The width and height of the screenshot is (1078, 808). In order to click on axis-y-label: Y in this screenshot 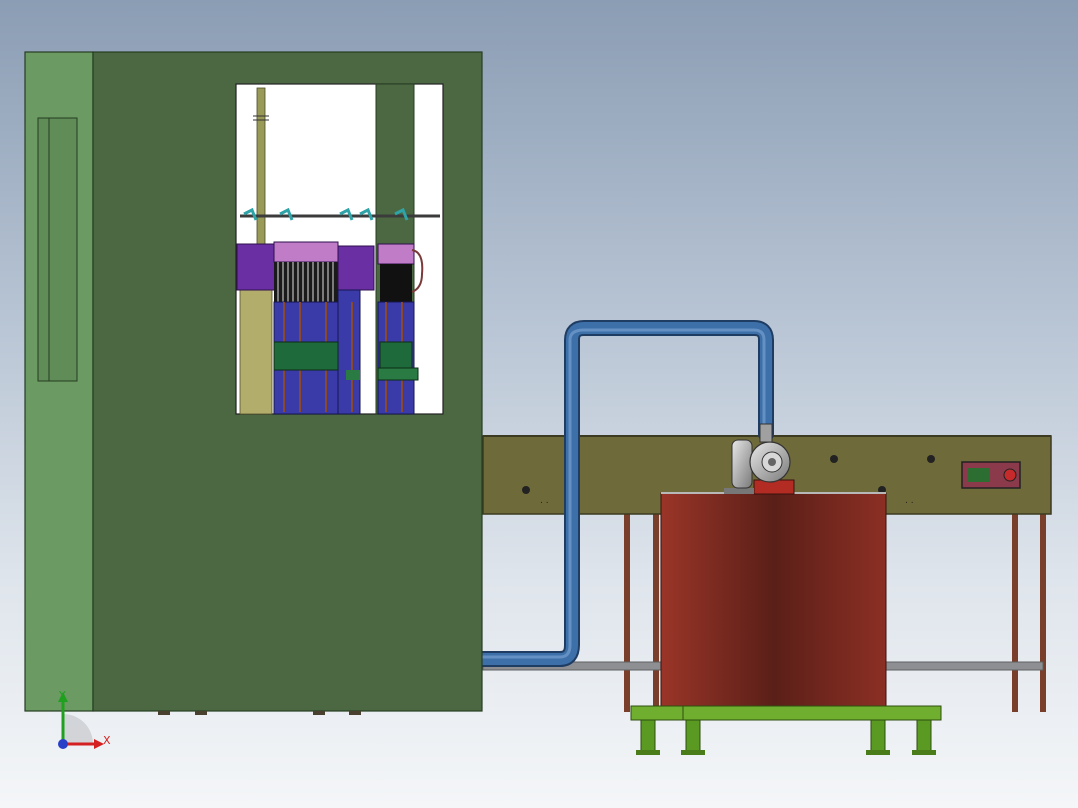, I will do `click(62, 695)`.